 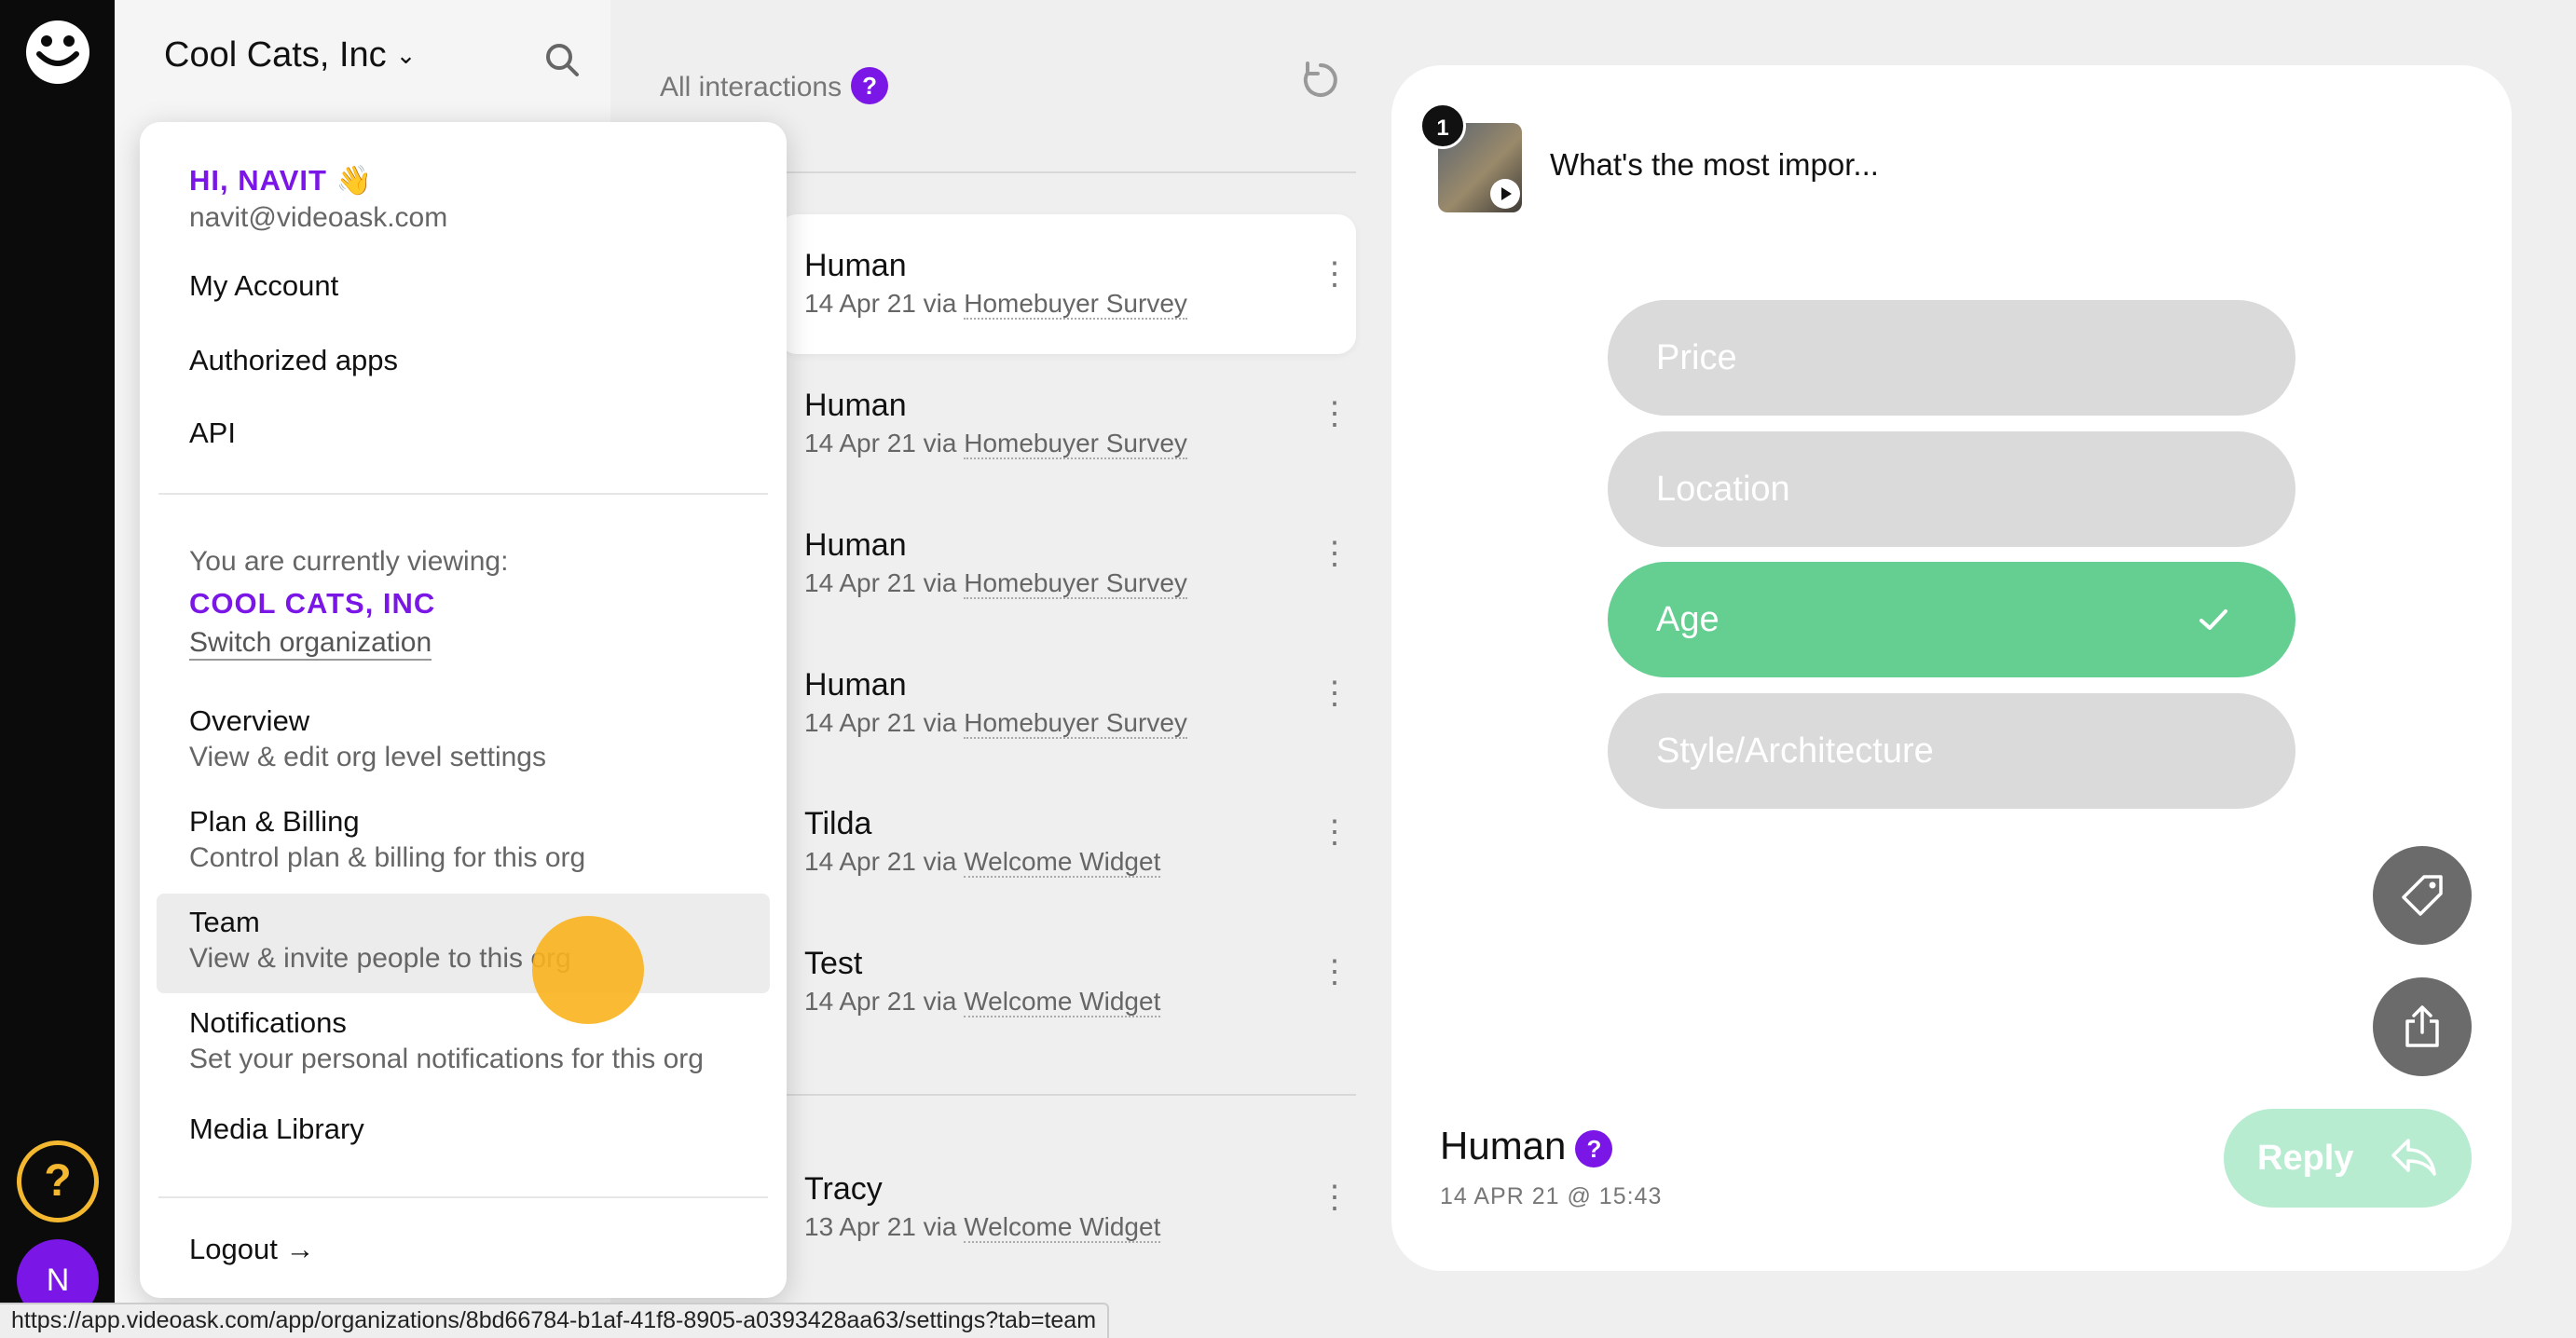 I want to click on menu-item-plan-billing: Plan & Billing, so click(x=274, y=822).